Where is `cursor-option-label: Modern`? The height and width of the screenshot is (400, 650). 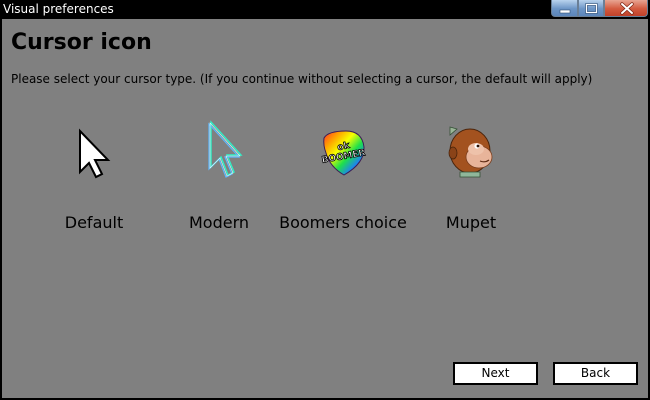 cursor-option-label: Modern is located at coordinates (219, 222).